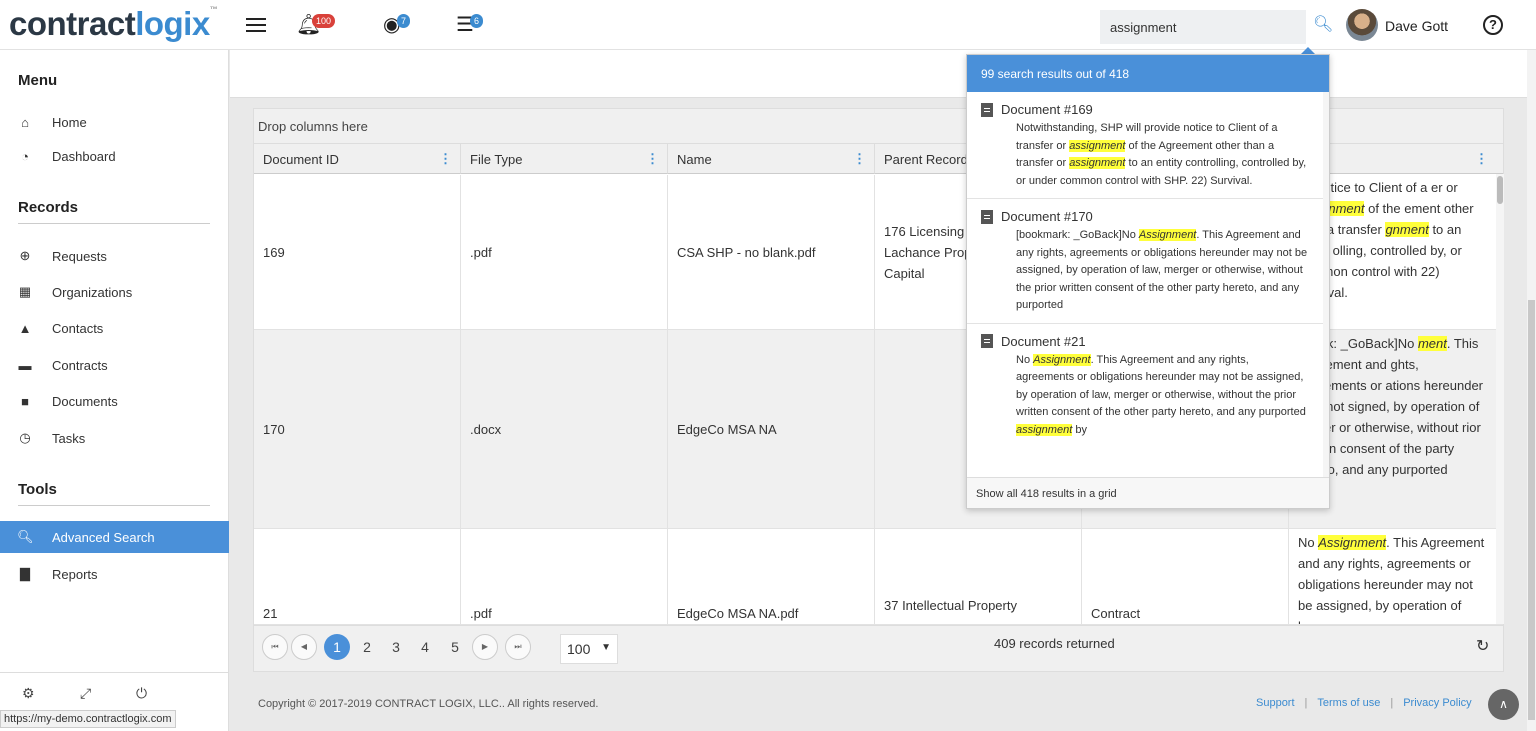 The height and width of the screenshot is (731, 1536). Describe the element at coordinates (92, 292) in the screenshot. I see `sidebar-item-label: Organizations` at that location.